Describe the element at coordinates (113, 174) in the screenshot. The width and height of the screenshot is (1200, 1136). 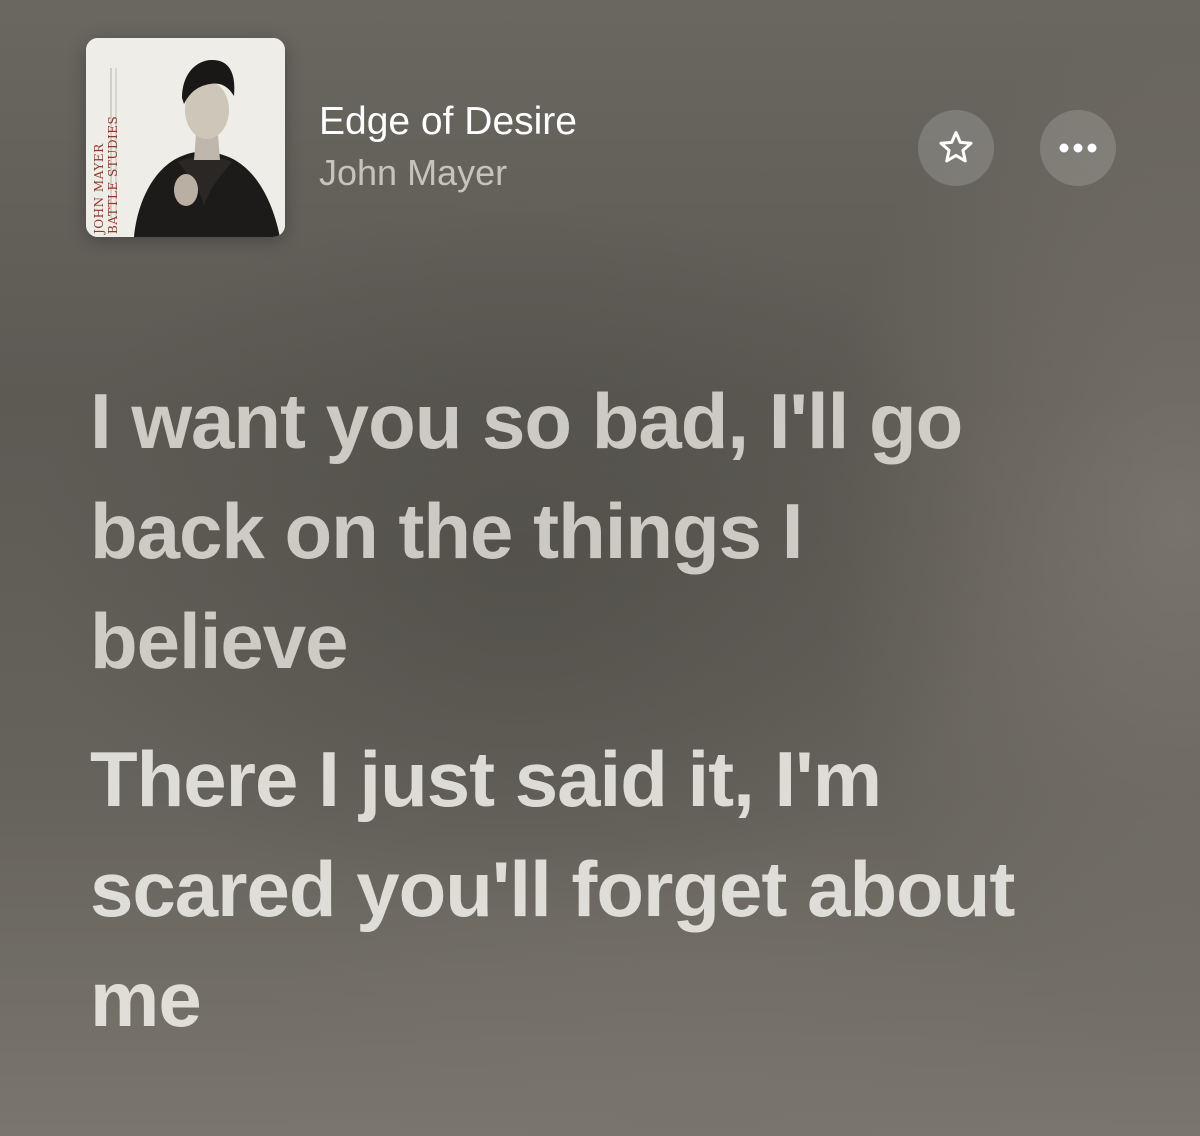
I see `album-cover-title: BATTLE STUDIES` at that location.